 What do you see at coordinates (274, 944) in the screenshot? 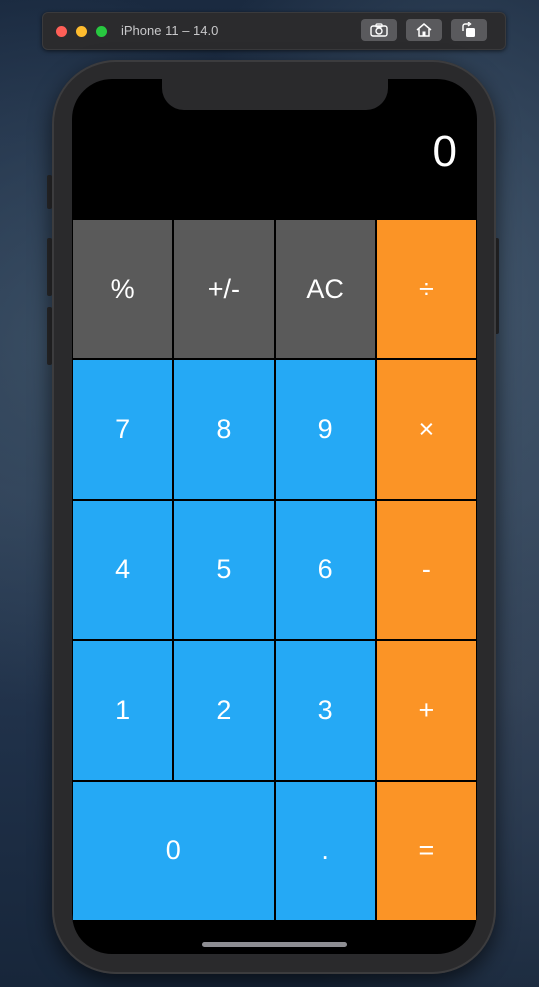
I see `home-indicator` at bounding box center [274, 944].